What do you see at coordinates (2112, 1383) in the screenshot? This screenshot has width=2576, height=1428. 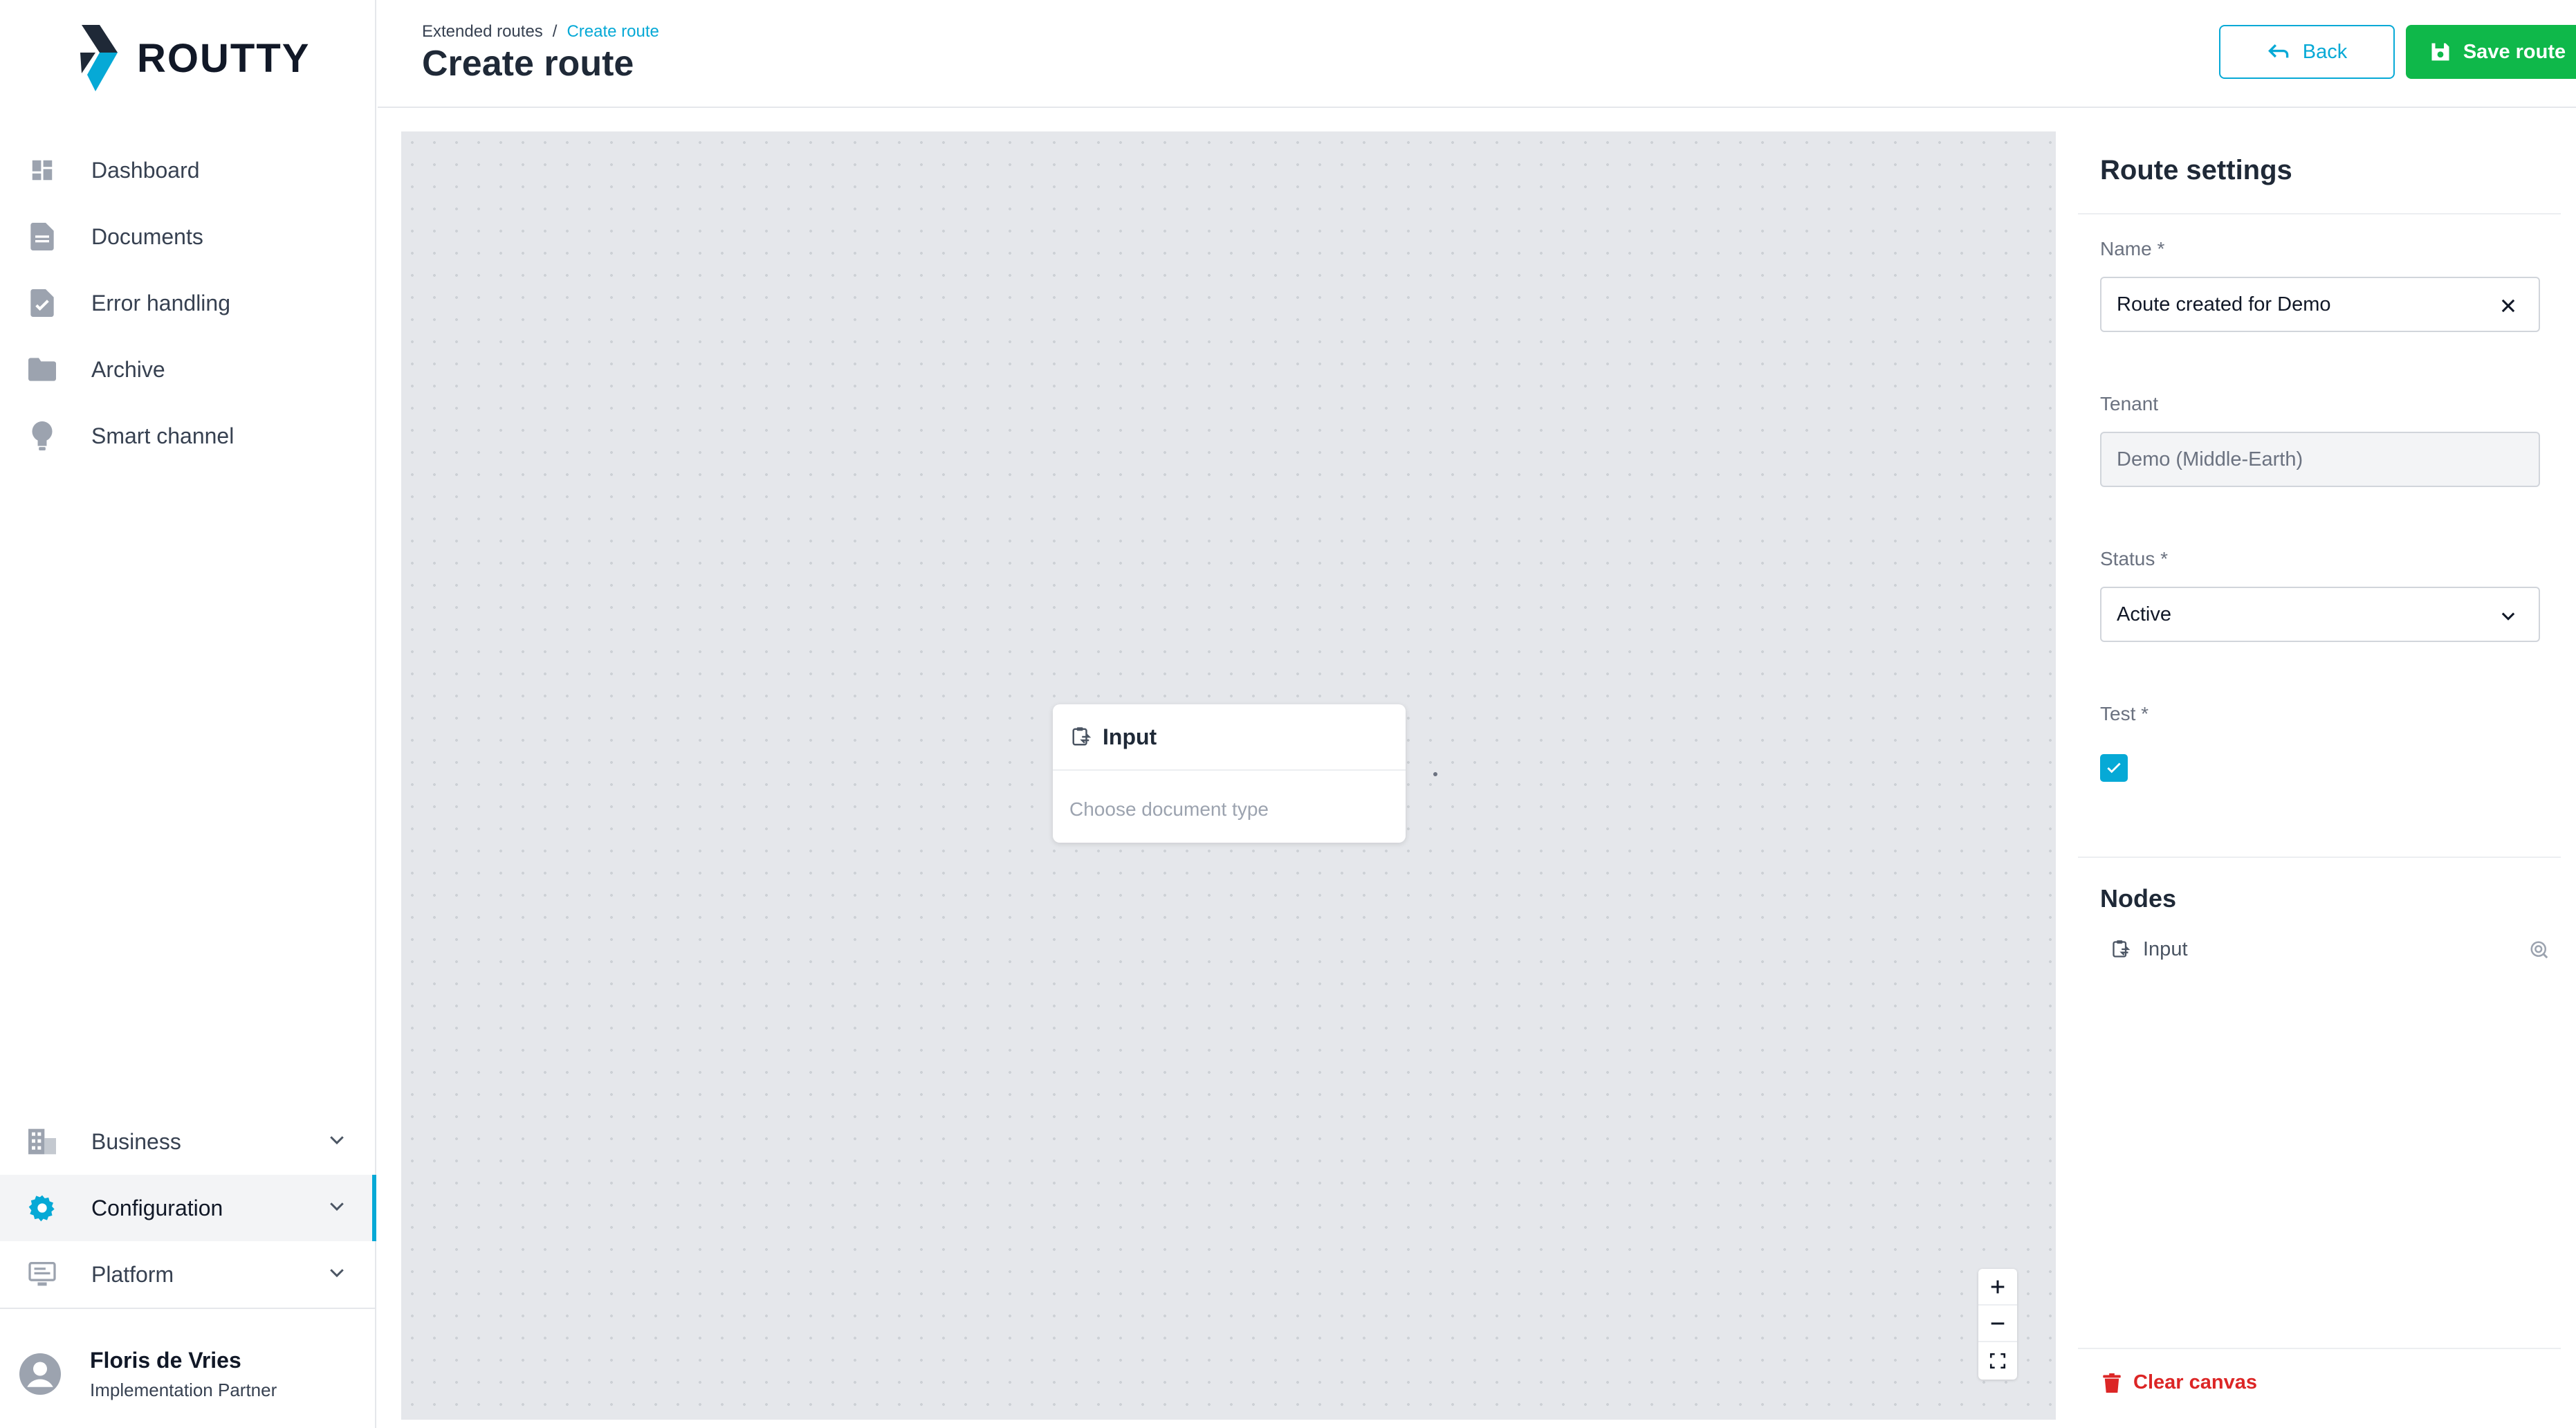 I see `trash-icon` at bounding box center [2112, 1383].